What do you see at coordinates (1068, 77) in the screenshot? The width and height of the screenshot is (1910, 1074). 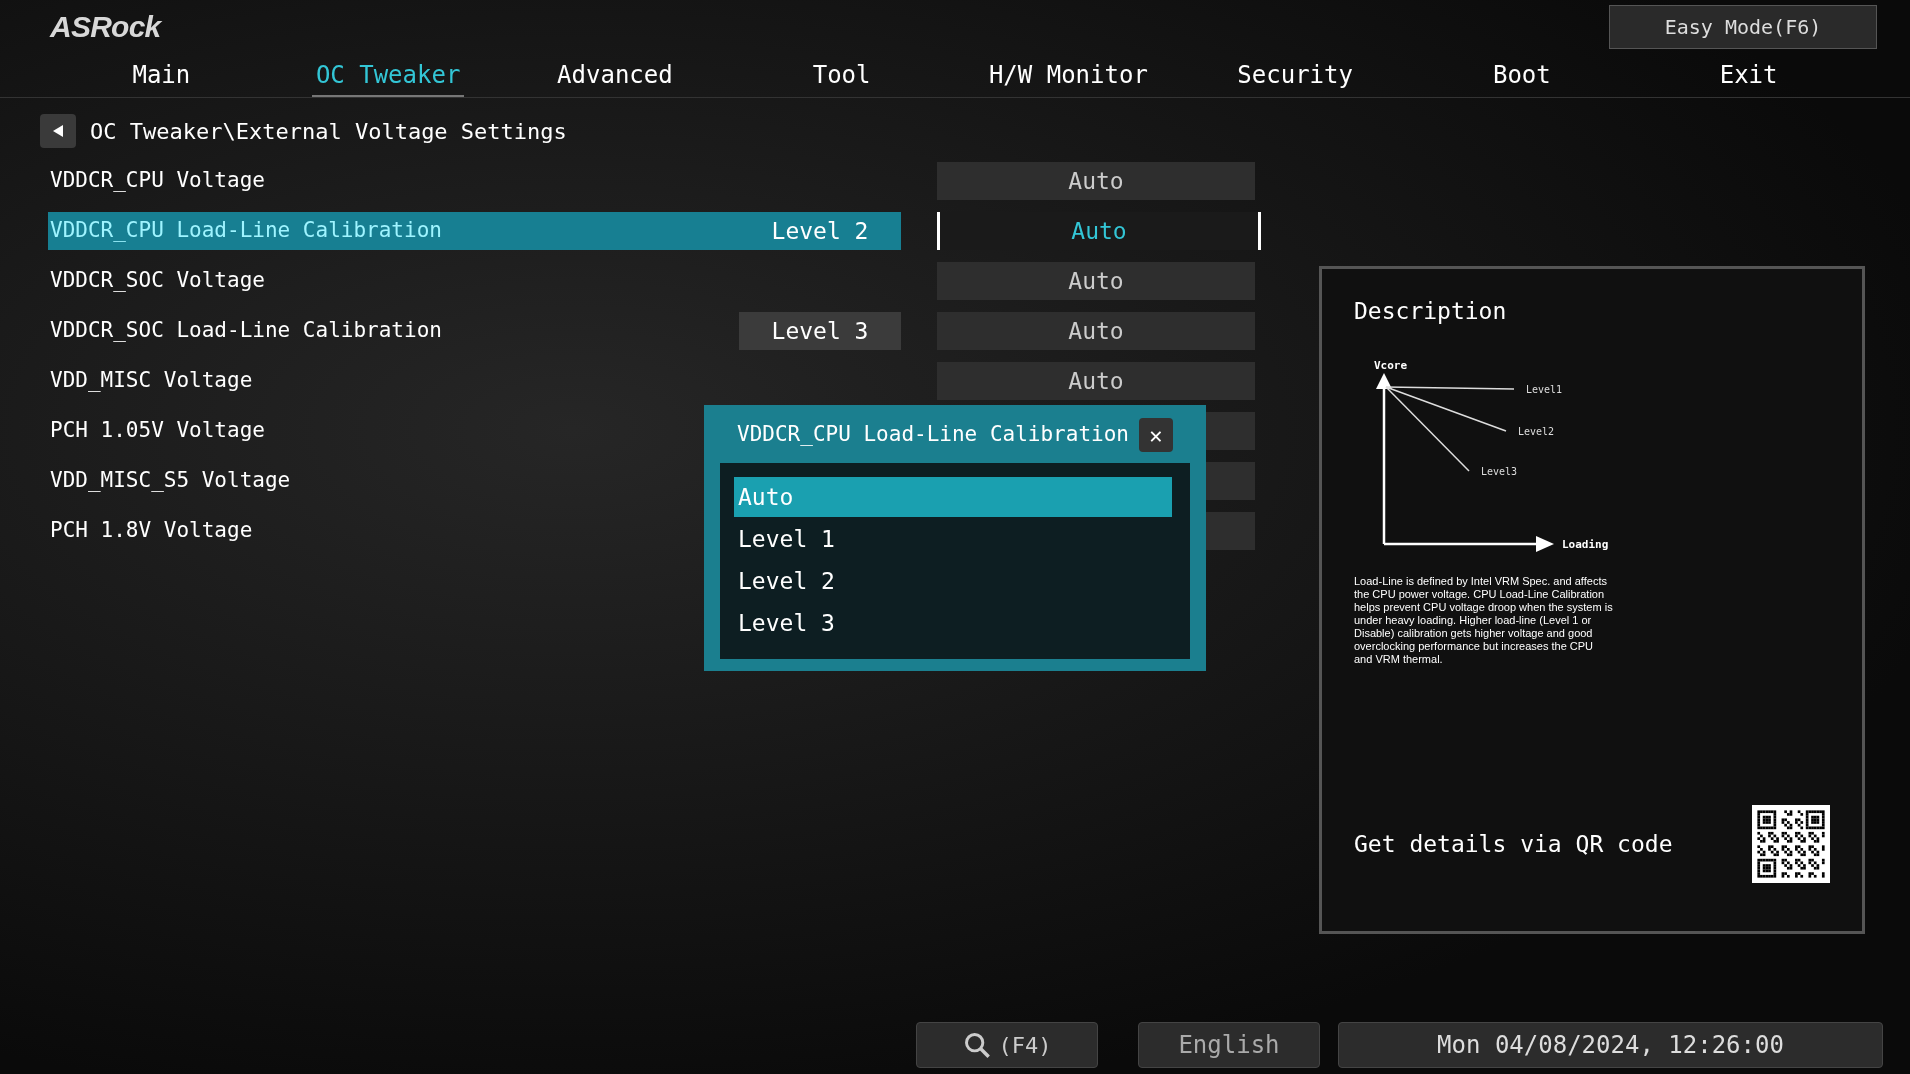 I see `menu-tab: H/W Monitor` at bounding box center [1068, 77].